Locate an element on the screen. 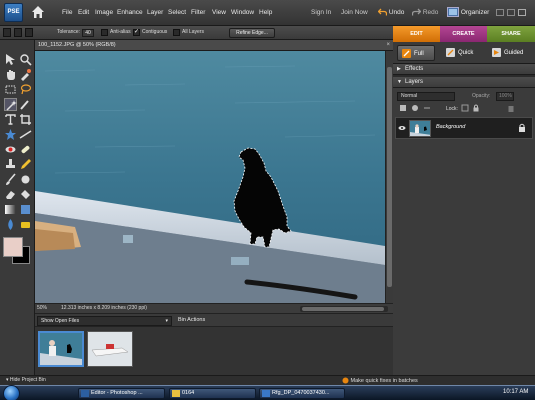  link-layers-icon is located at coordinates (427, 108).